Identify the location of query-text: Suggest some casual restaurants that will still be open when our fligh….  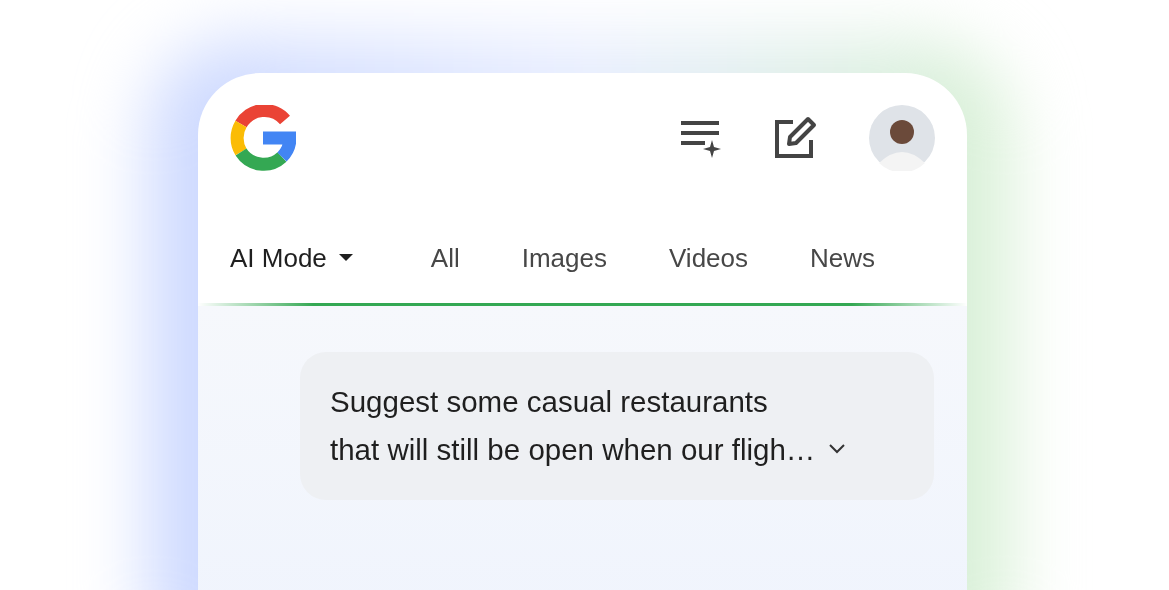
(573, 426).